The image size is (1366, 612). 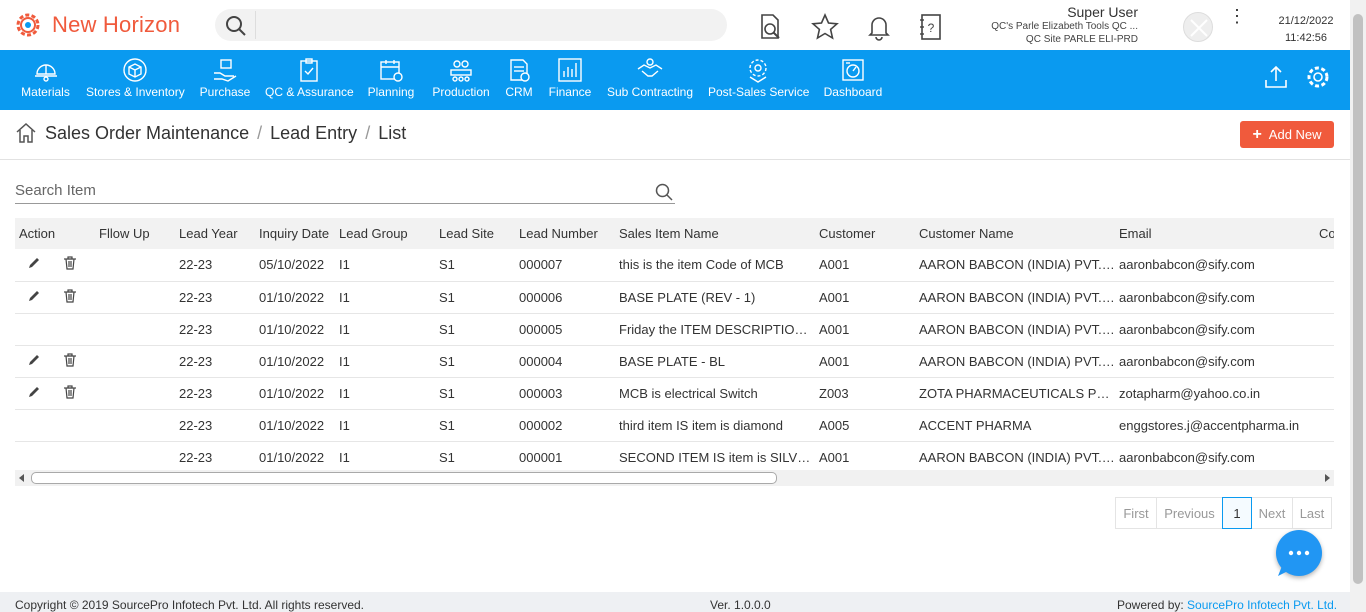 I want to click on global-search, so click(x=471, y=25).